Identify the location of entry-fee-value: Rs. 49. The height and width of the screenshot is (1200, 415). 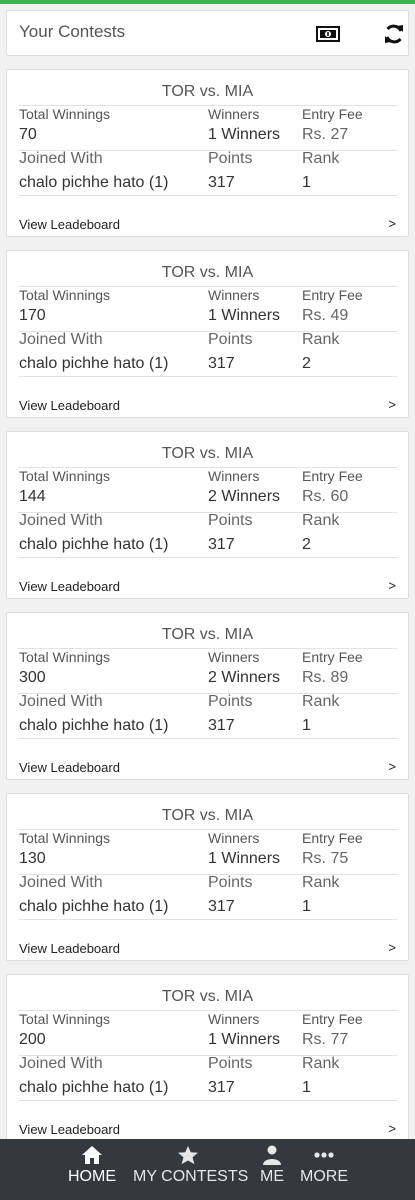
(325, 315).